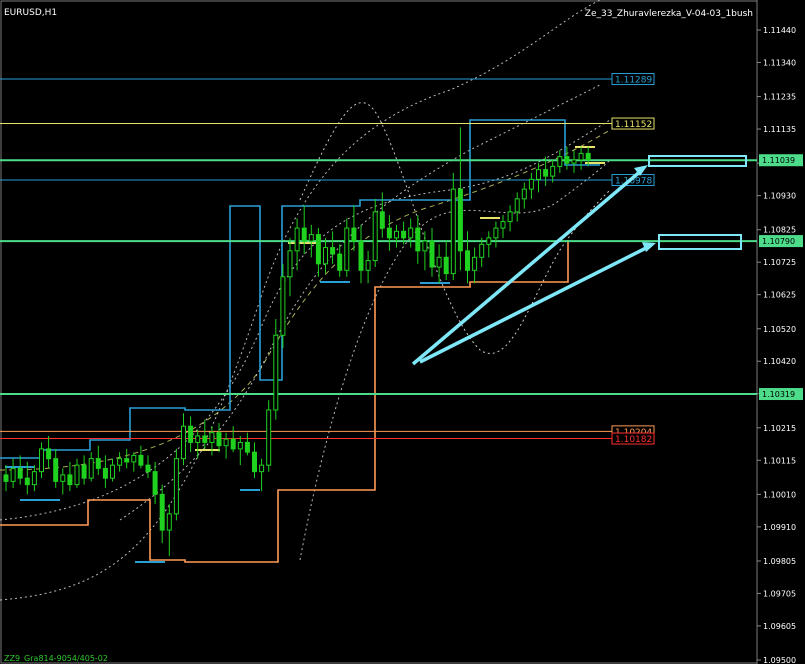 The width and height of the screenshot is (805, 664). What do you see at coordinates (56, 658) in the screenshot?
I see `indicator-footer-label: ZZ9_Gra814-9054/405-02` at bounding box center [56, 658].